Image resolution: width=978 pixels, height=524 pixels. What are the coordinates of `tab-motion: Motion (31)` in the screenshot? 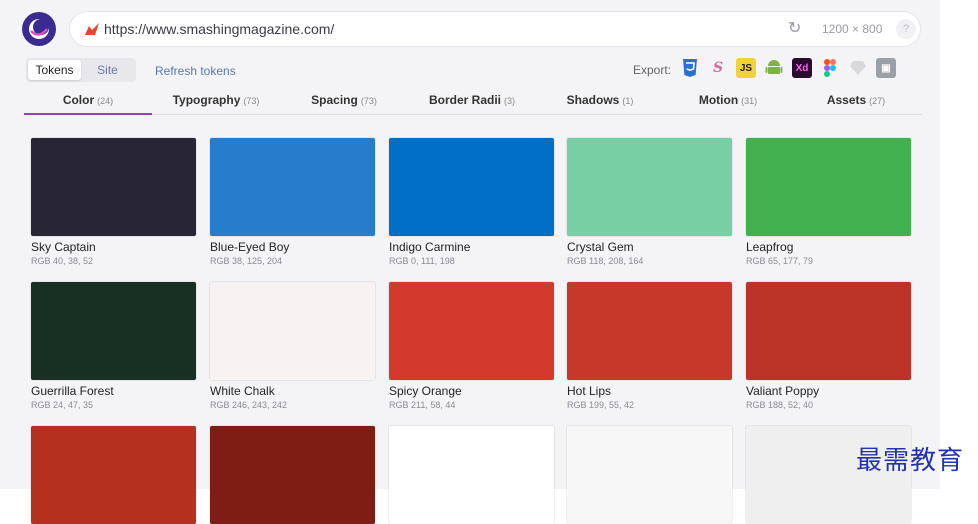 It's located at (728, 101).